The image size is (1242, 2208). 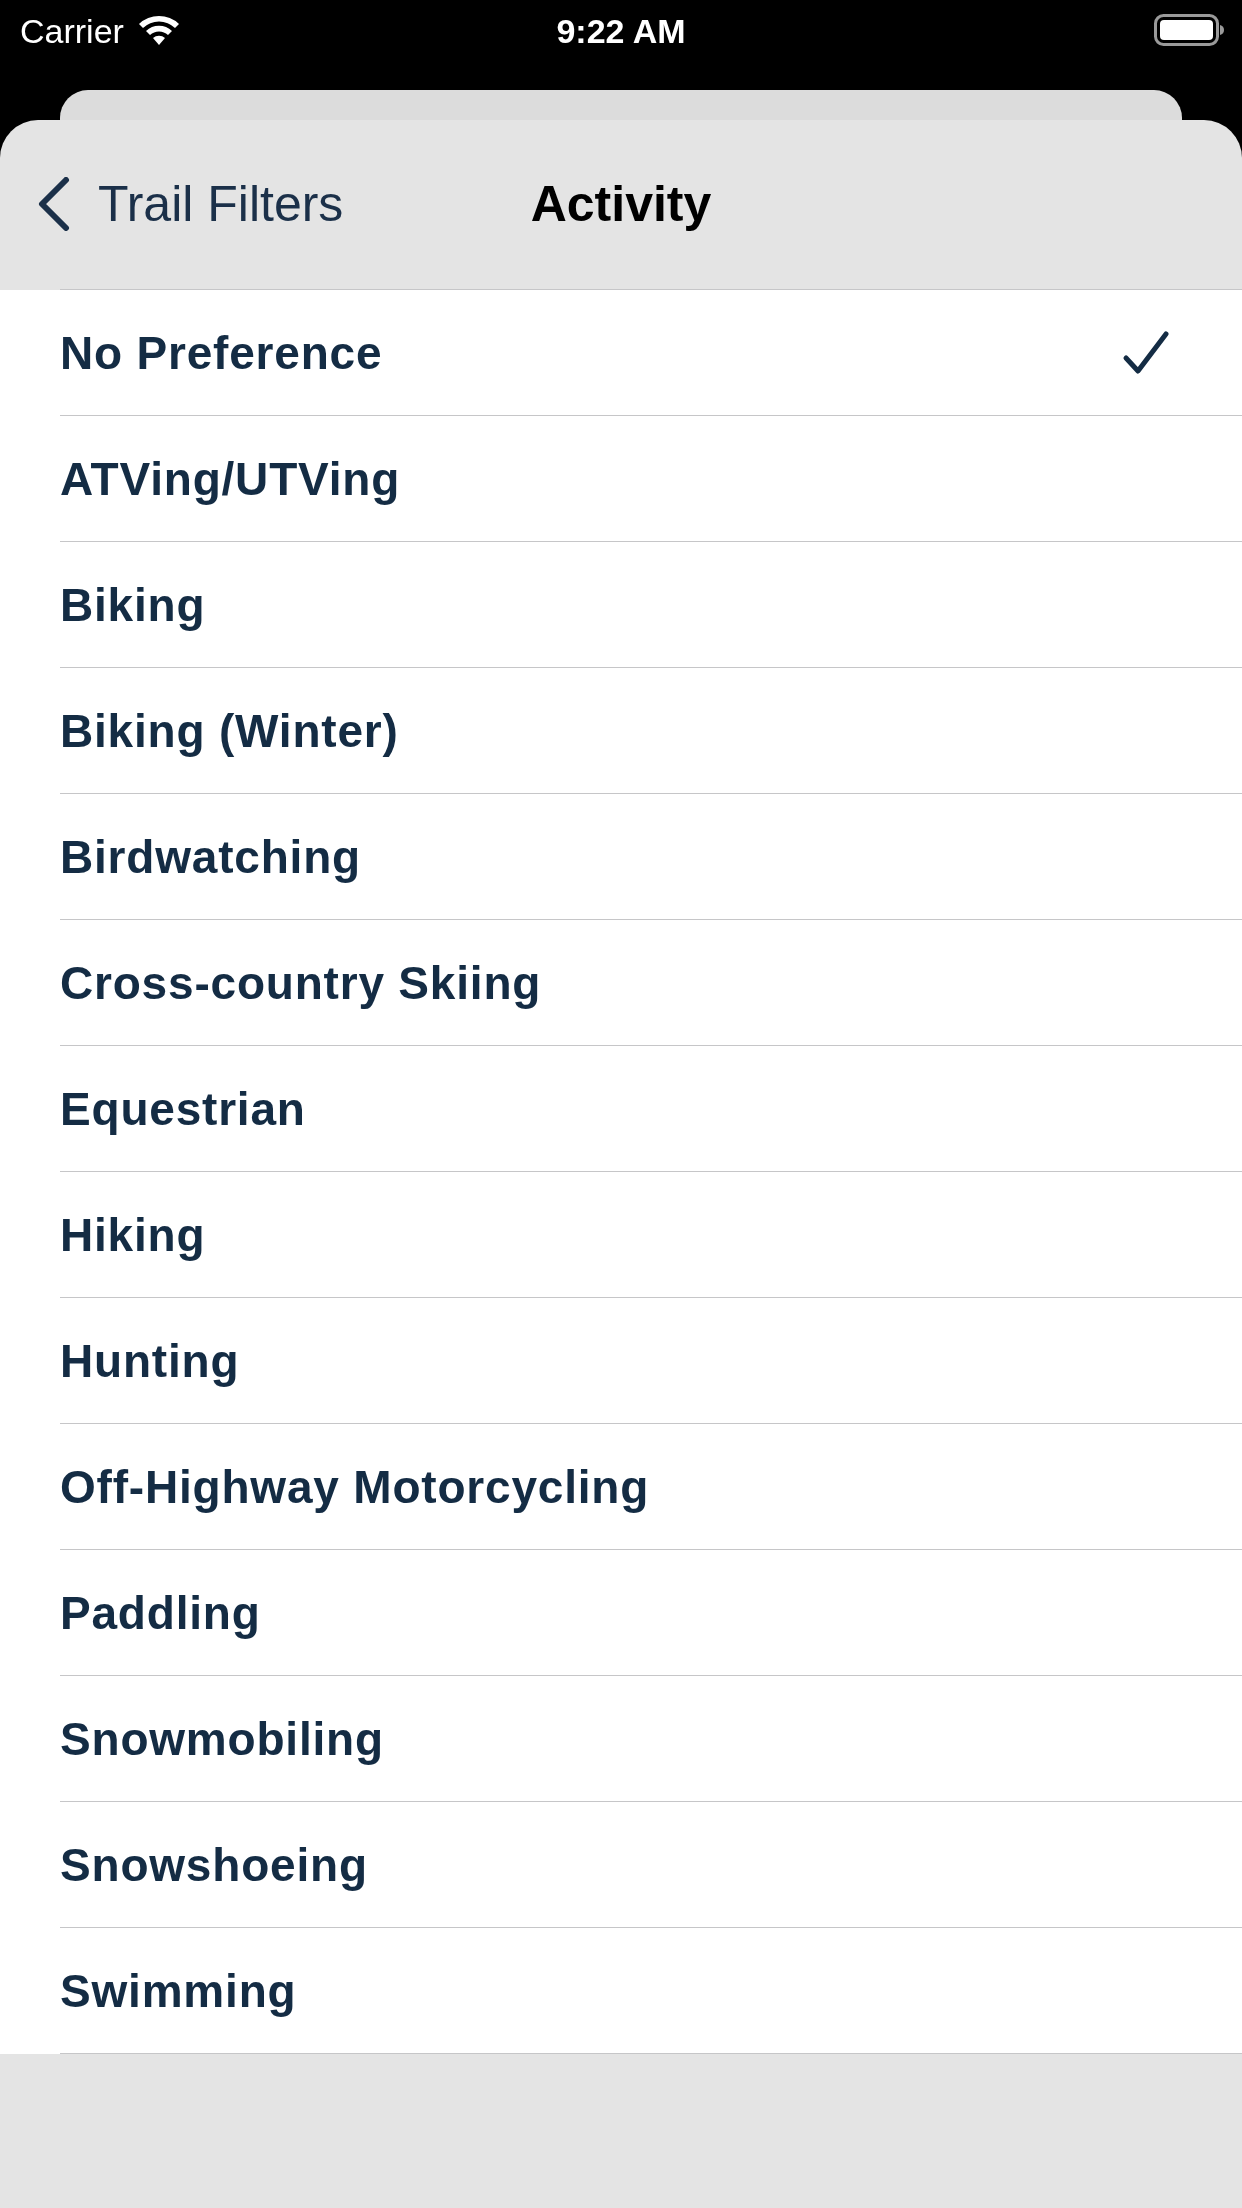 I want to click on wifi-icon, so click(x=158, y=29).